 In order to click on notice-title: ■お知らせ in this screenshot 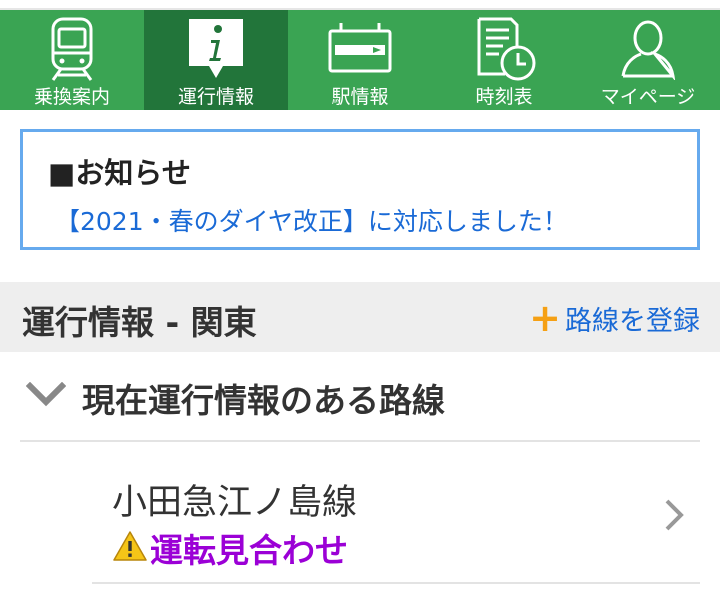, I will do `click(119, 173)`.